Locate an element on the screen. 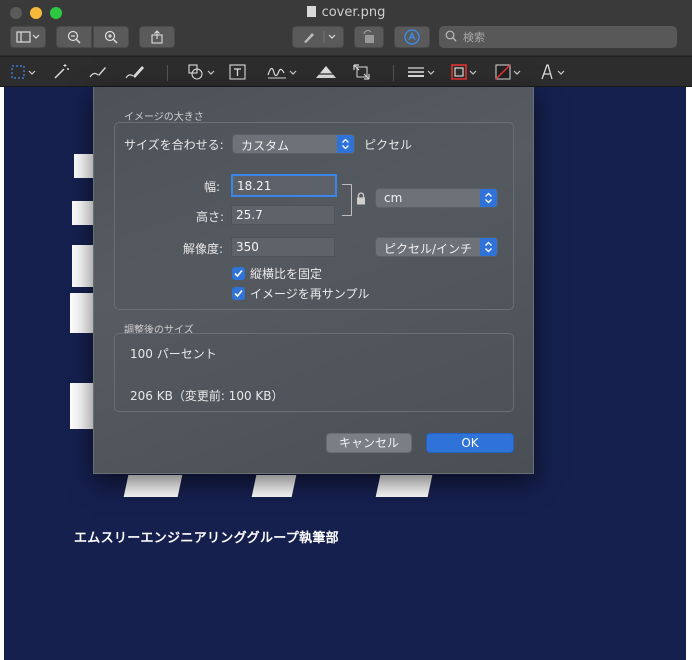  proportion-bracket is located at coordinates (347, 200).